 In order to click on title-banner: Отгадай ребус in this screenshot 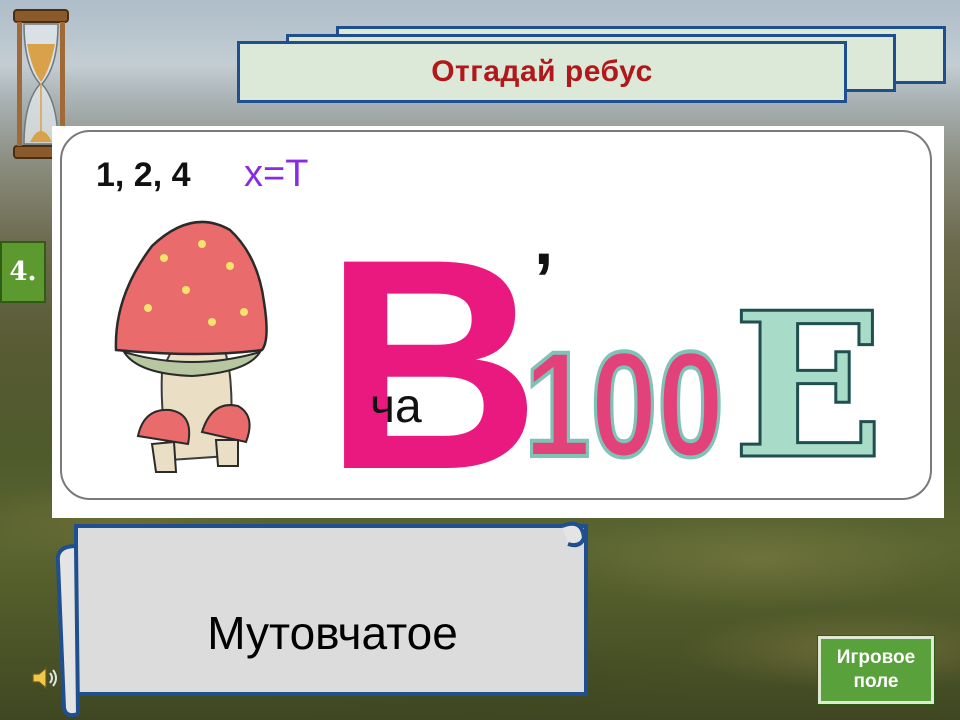, I will do `click(542, 72)`.